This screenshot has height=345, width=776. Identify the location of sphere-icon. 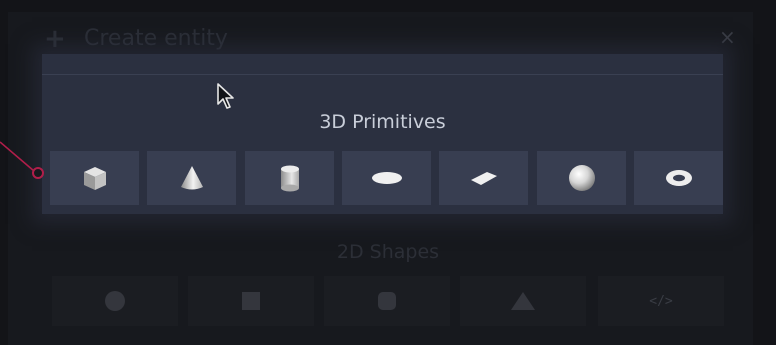
(581, 178).